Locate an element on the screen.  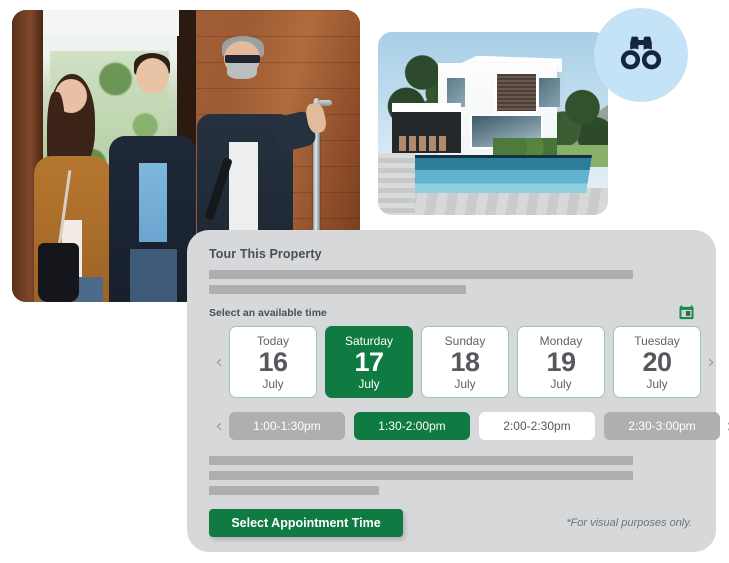
photo-modern-house is located at coordinates (493, 123).